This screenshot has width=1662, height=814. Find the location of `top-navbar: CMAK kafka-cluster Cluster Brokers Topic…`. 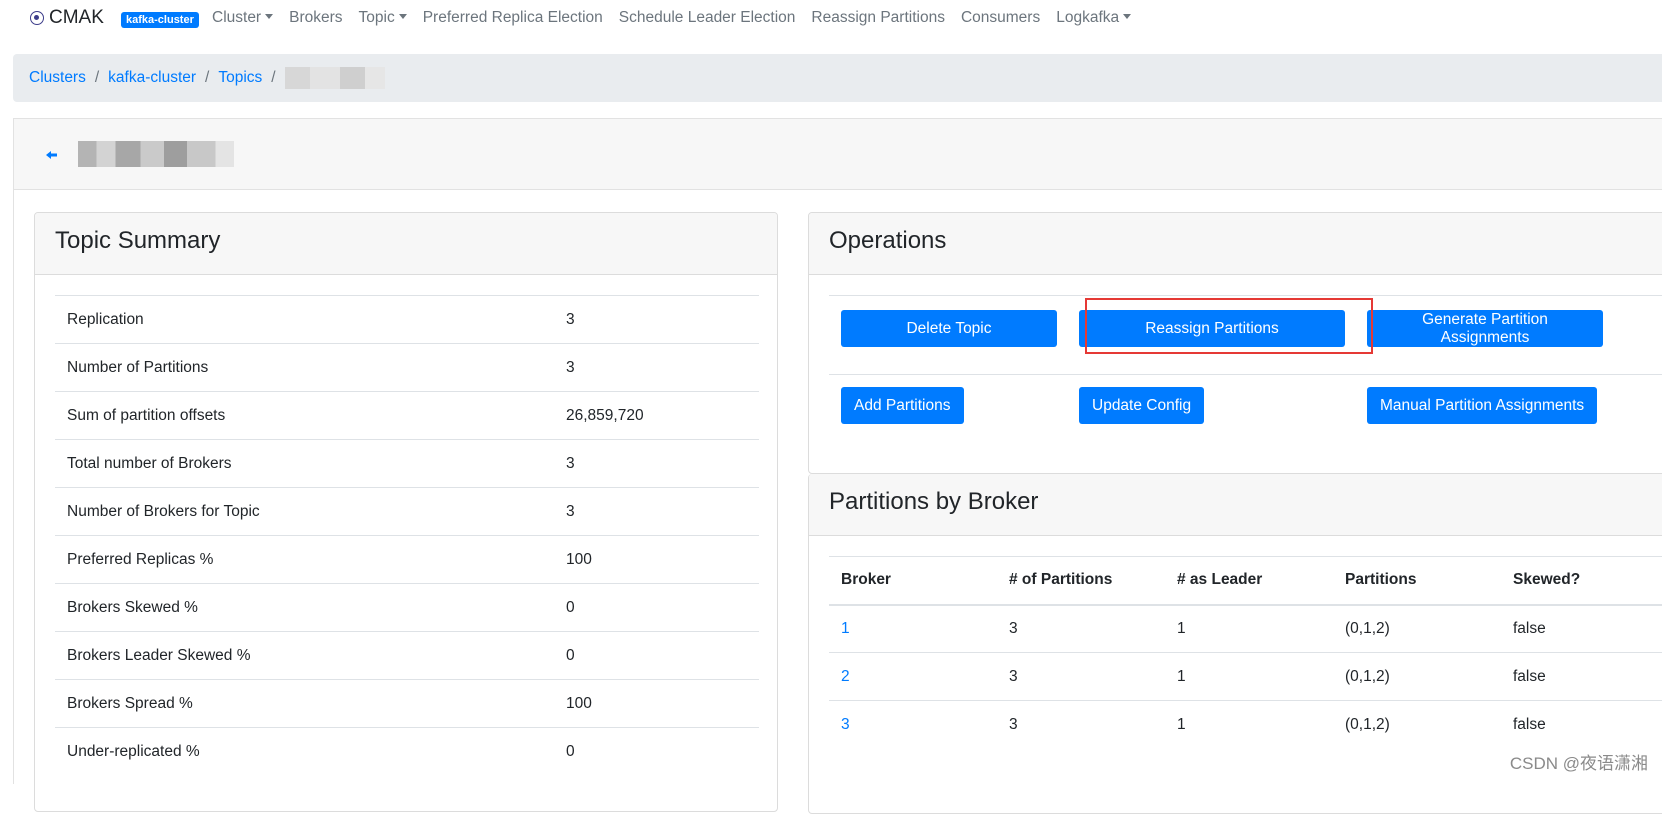

top-navbar: CMAK kafka-cluster Cluster Brokers Topic… is located at coordinates (831, 19).